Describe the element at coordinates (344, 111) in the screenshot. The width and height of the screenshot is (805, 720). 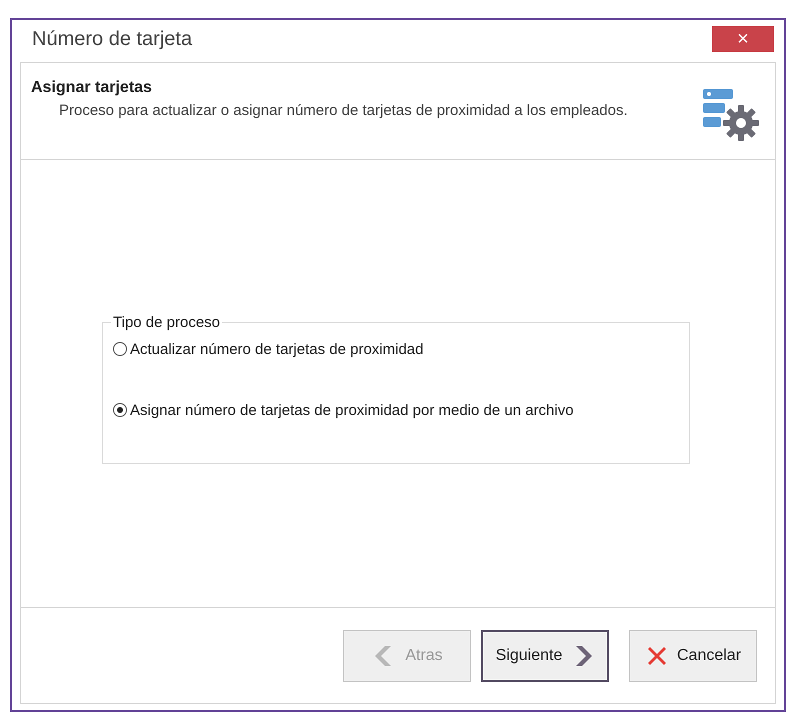
I see `header-description: Proceso para actualizar o asignar número de tarjetas de proximidad a los empleados.` at that location.